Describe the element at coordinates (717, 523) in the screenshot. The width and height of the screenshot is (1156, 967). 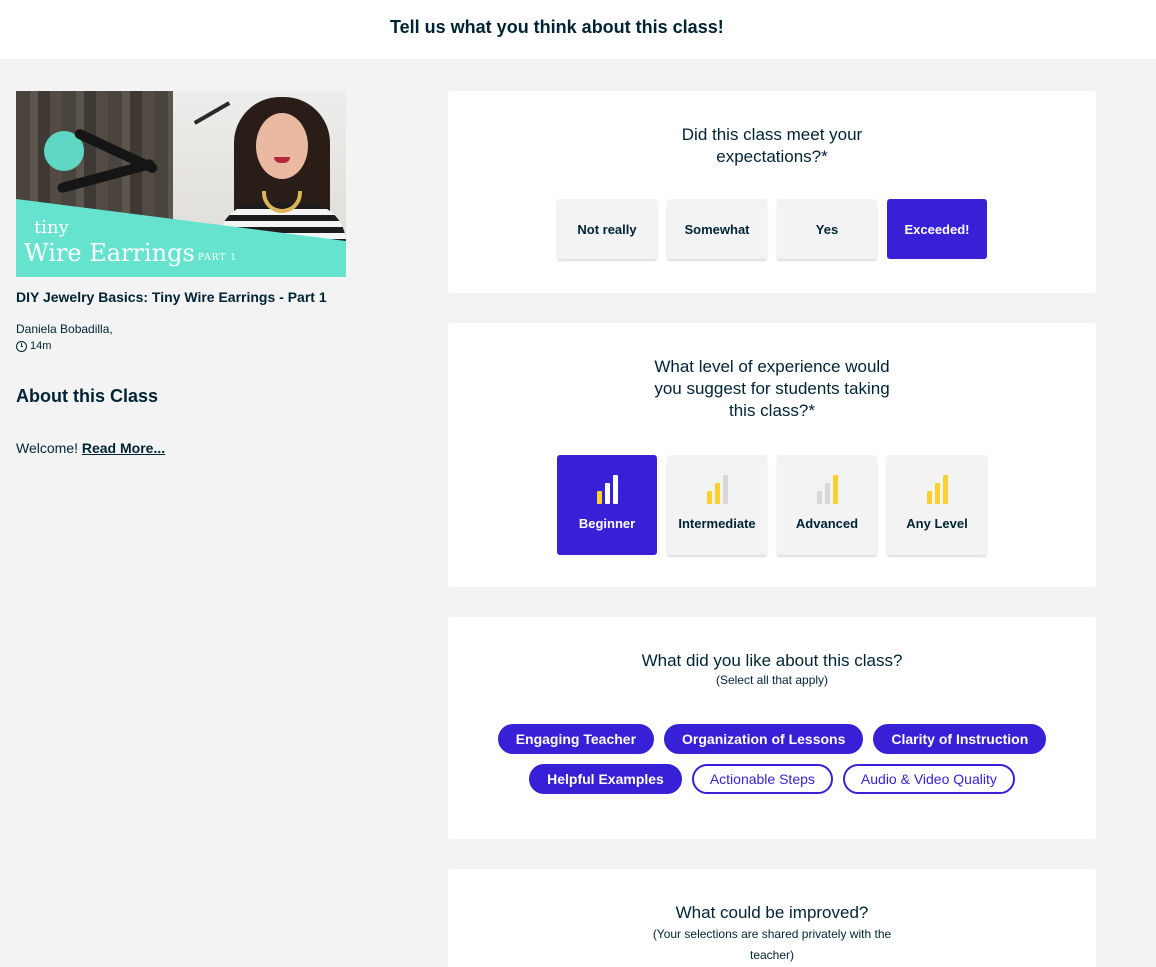
I see `level-label: Intermediate` at that location.